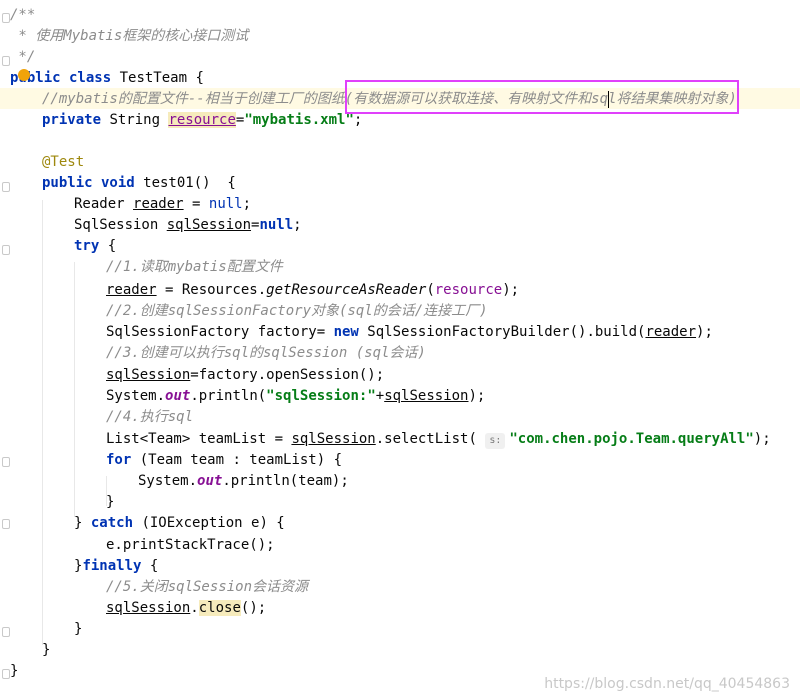 This screenshot has width=800, height=700. What do you see at coordinates (112, 523) in the screenshot?
I see `keyword: catch` at bounding box center [112, 523].